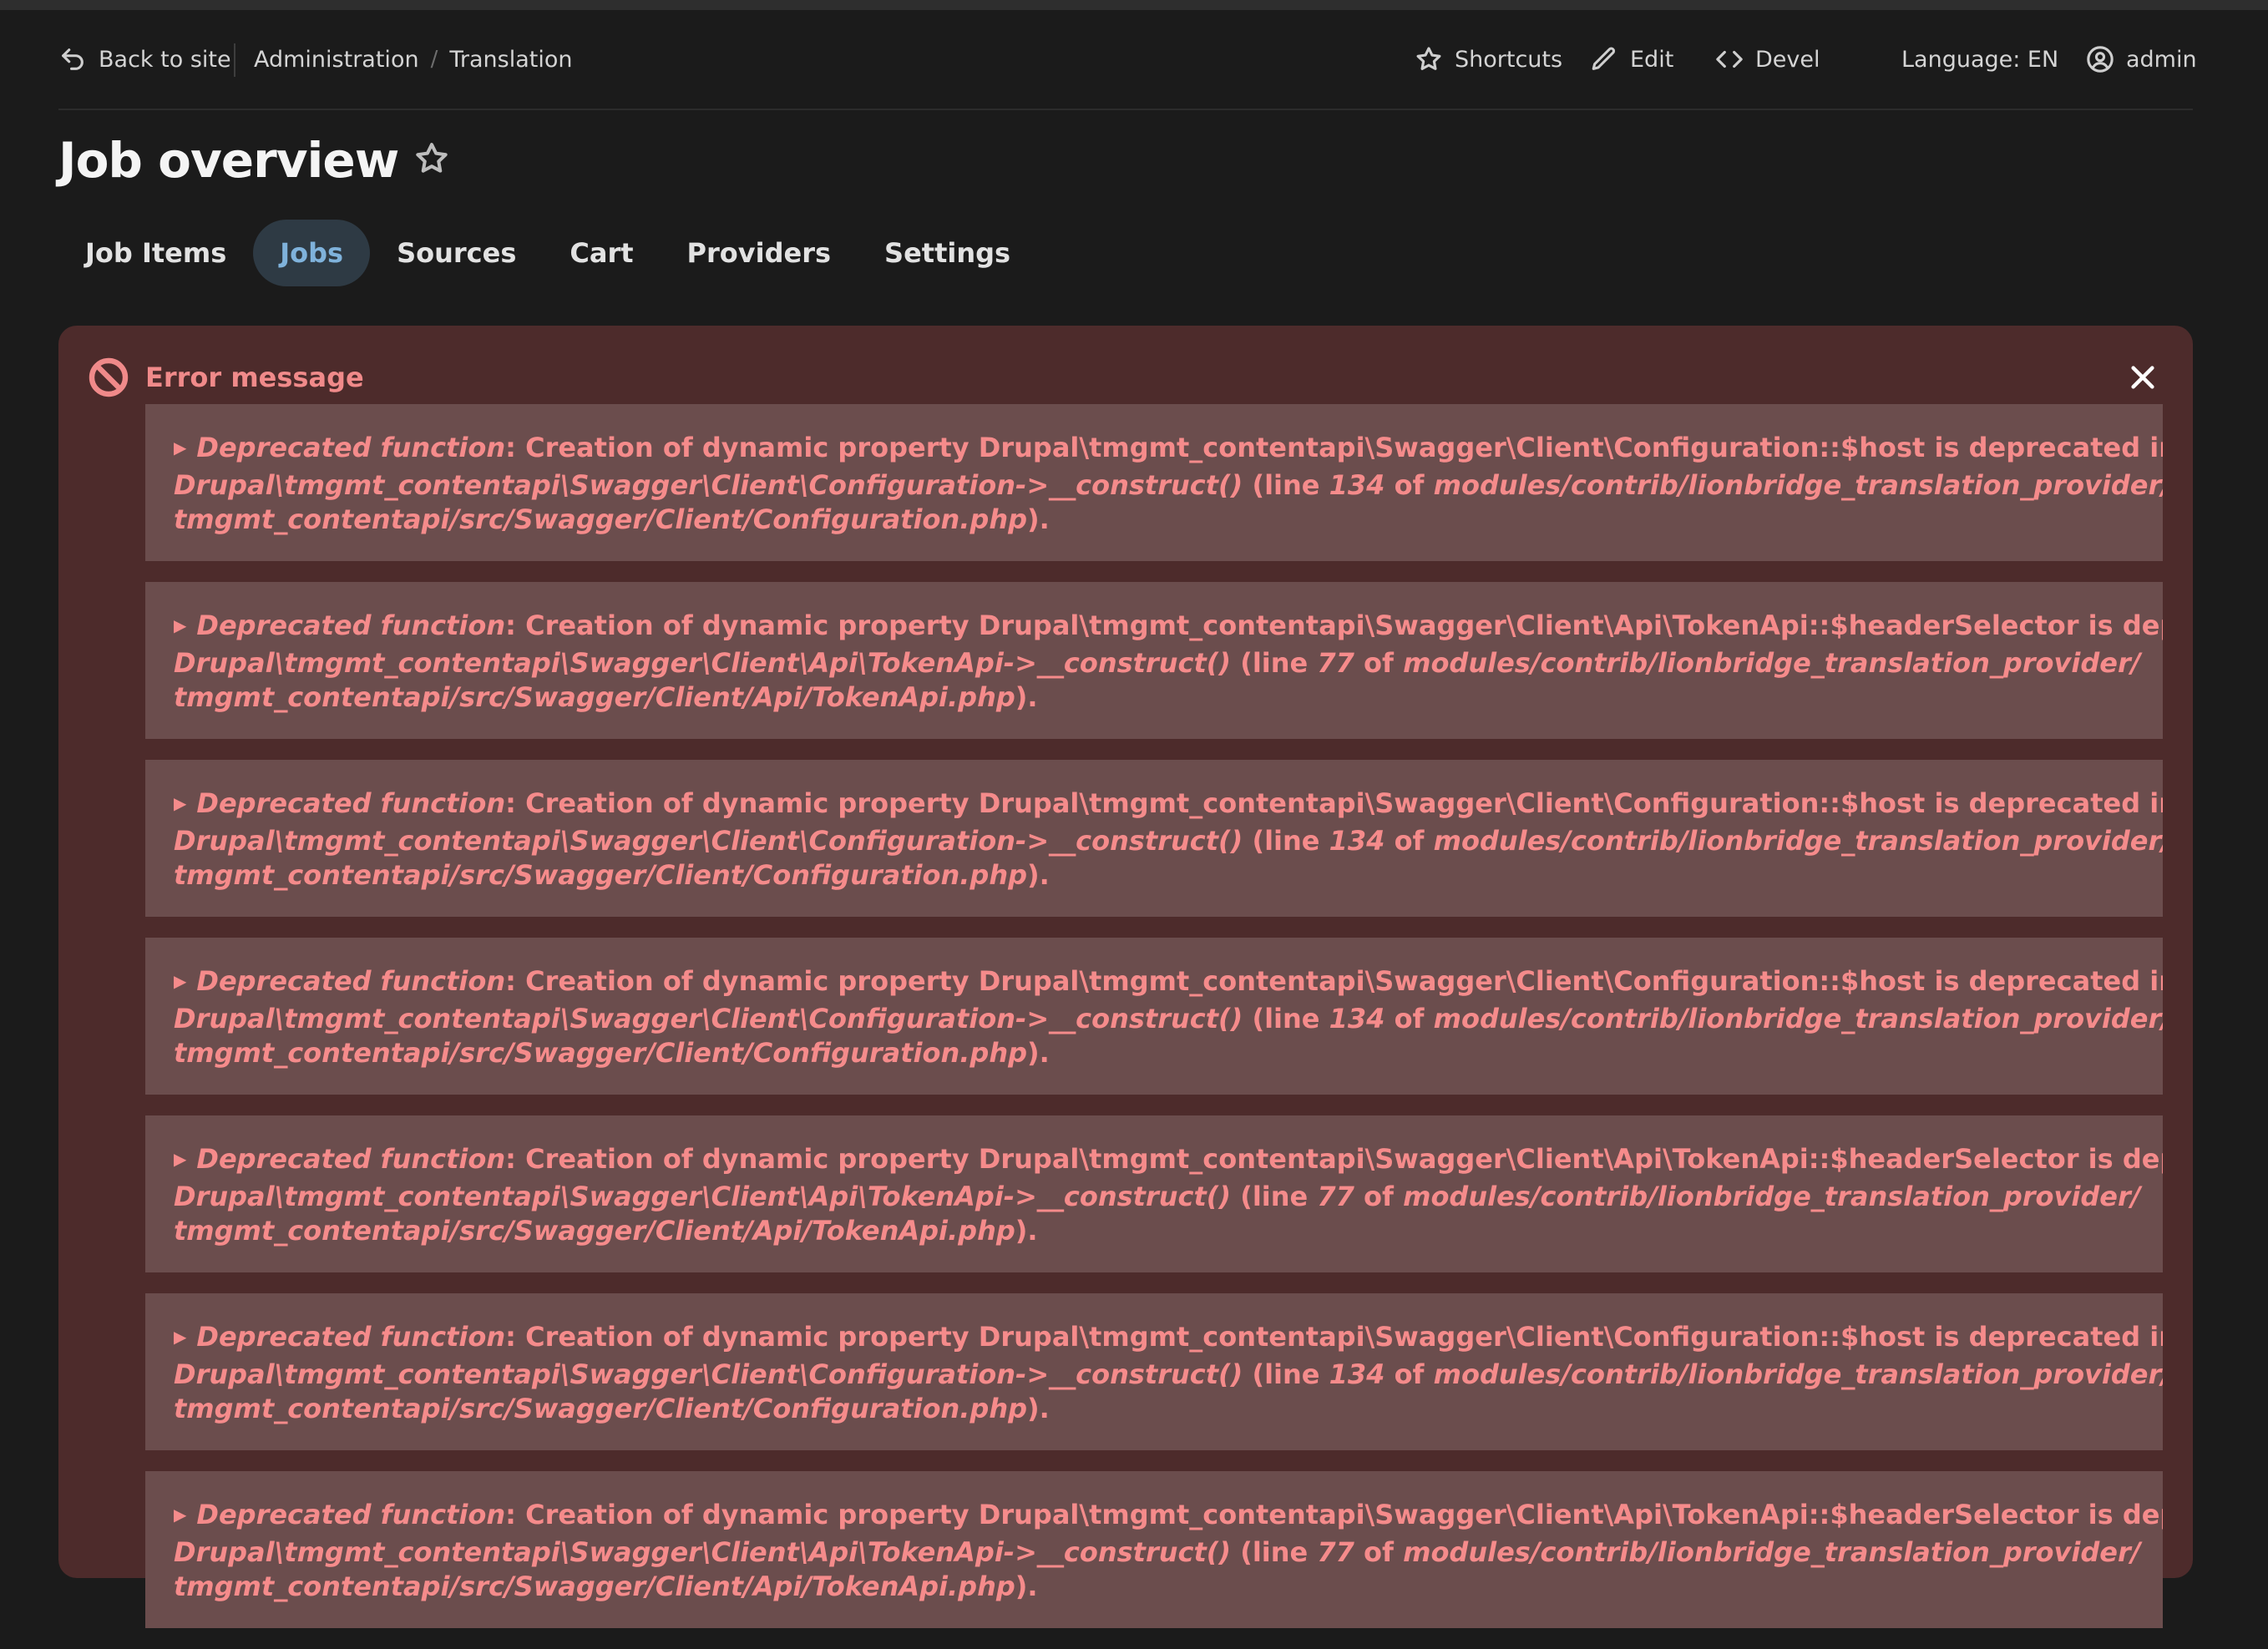 The width and height of the screenshot is (2268, 1649). I want to click on devel-button: Devel, so click(1767, 59).